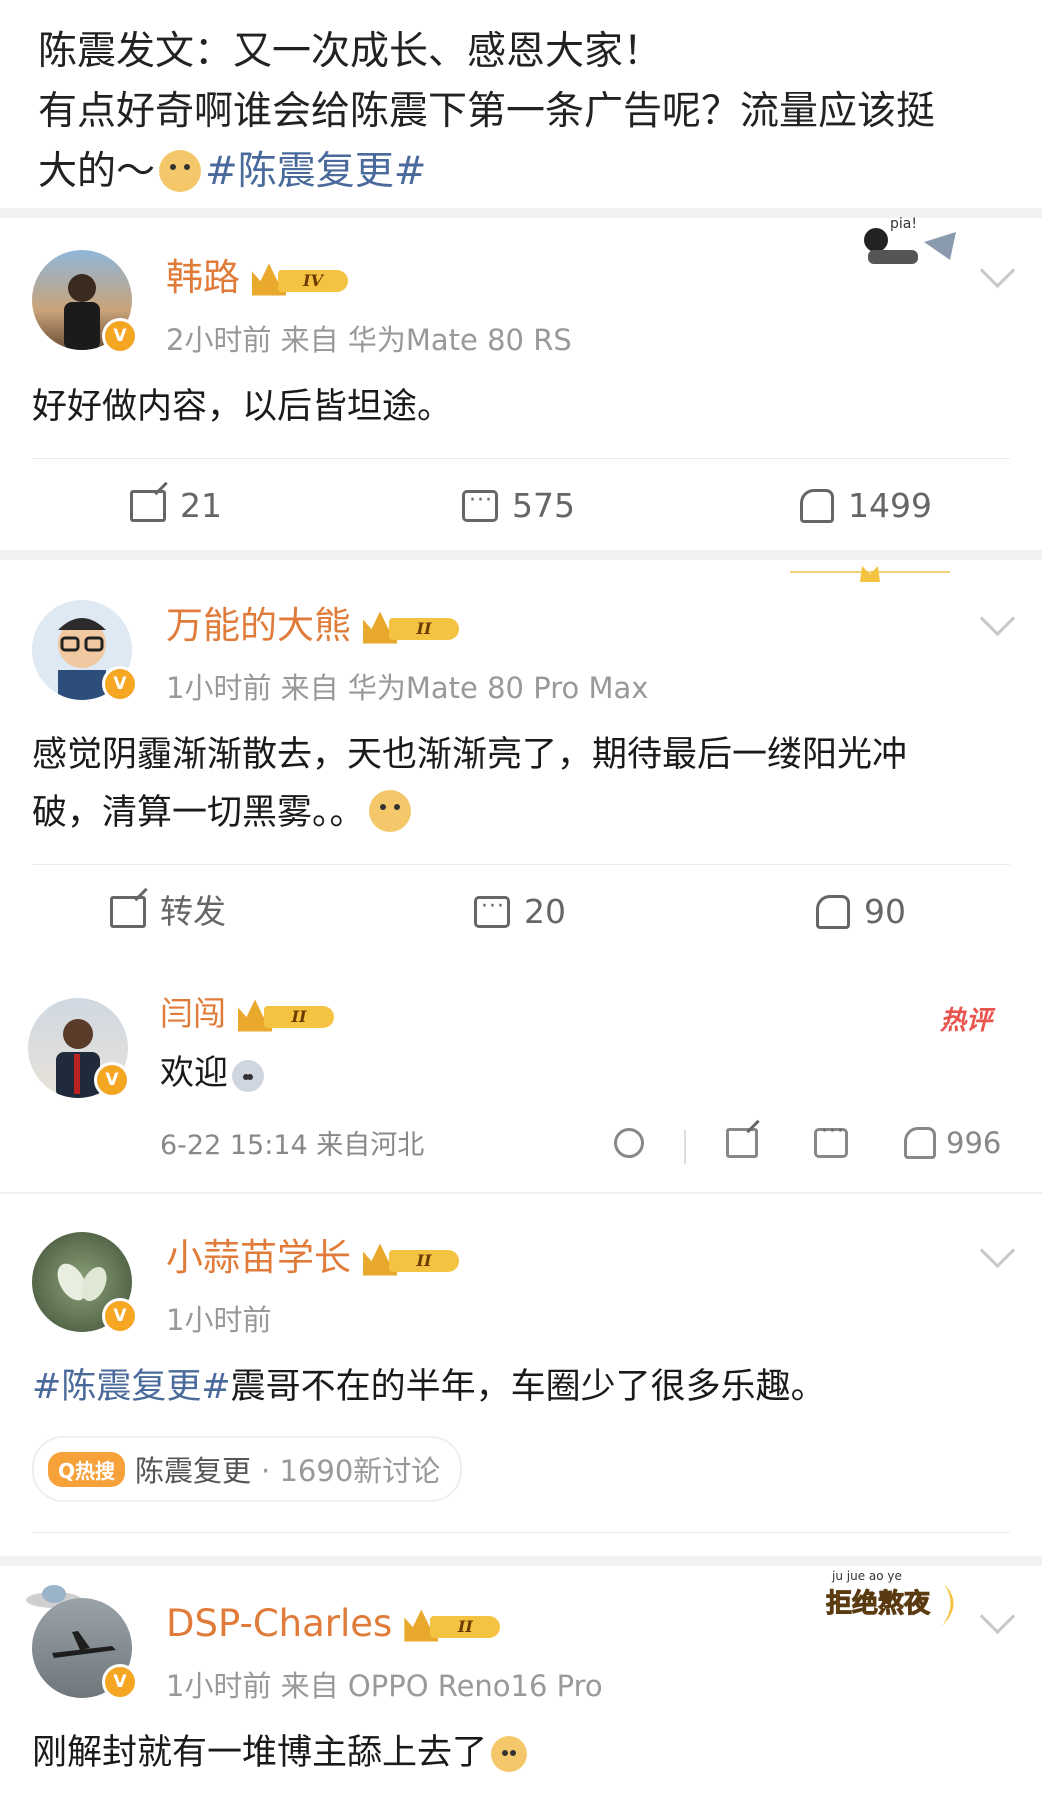 The height and width of the screenshot is (1802, 1042). I want to click on sad-face-icon, so click(629, 1143).